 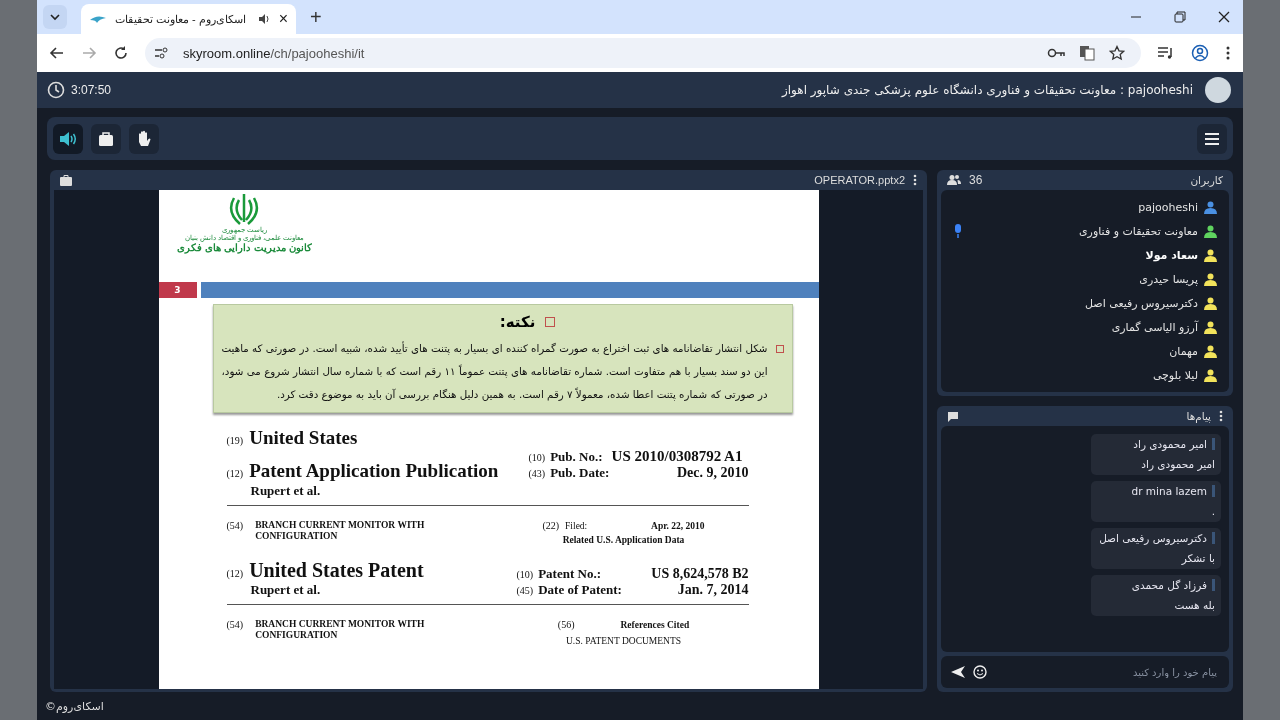 I want to click on message-text: امیر محمودی راد, so click(x=1178, y=464).